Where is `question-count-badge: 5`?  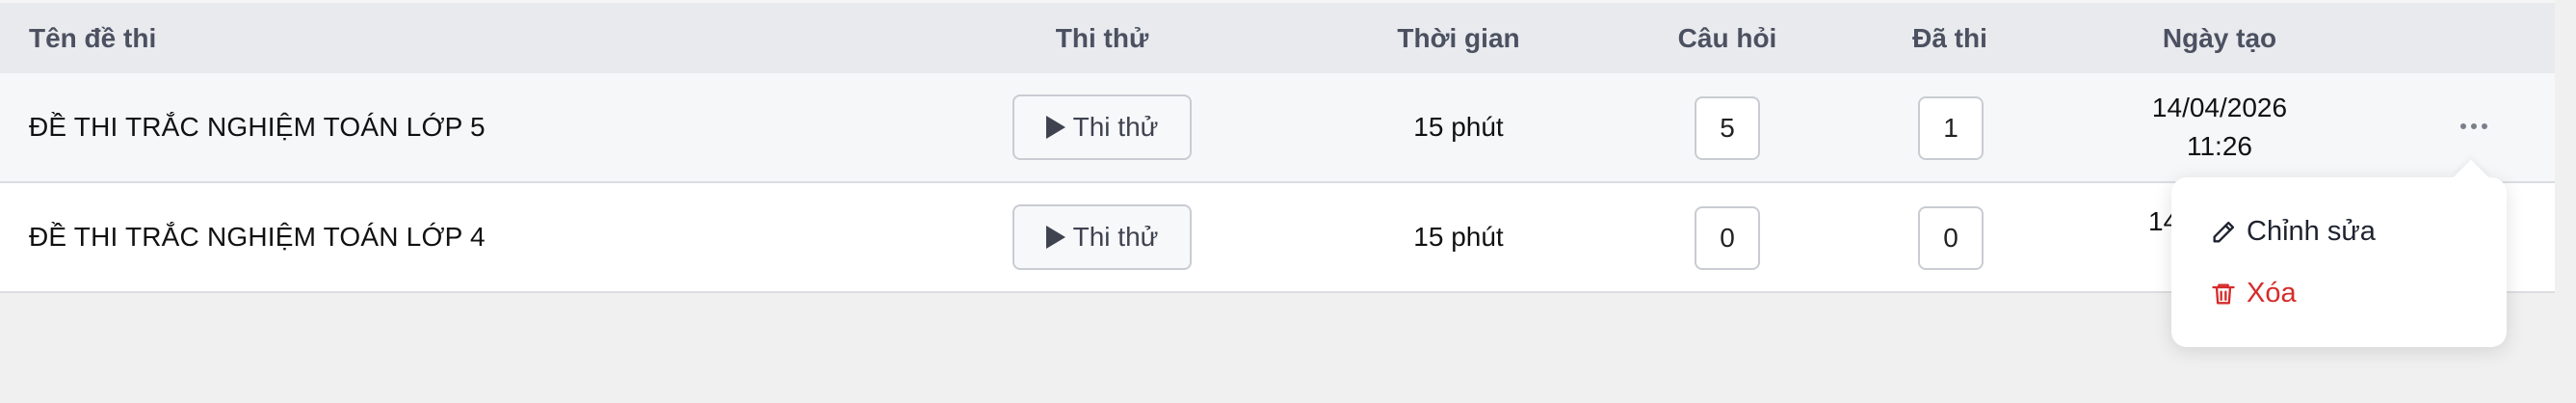 question-count-badge: 5 is located at coordinates (1727, 128).